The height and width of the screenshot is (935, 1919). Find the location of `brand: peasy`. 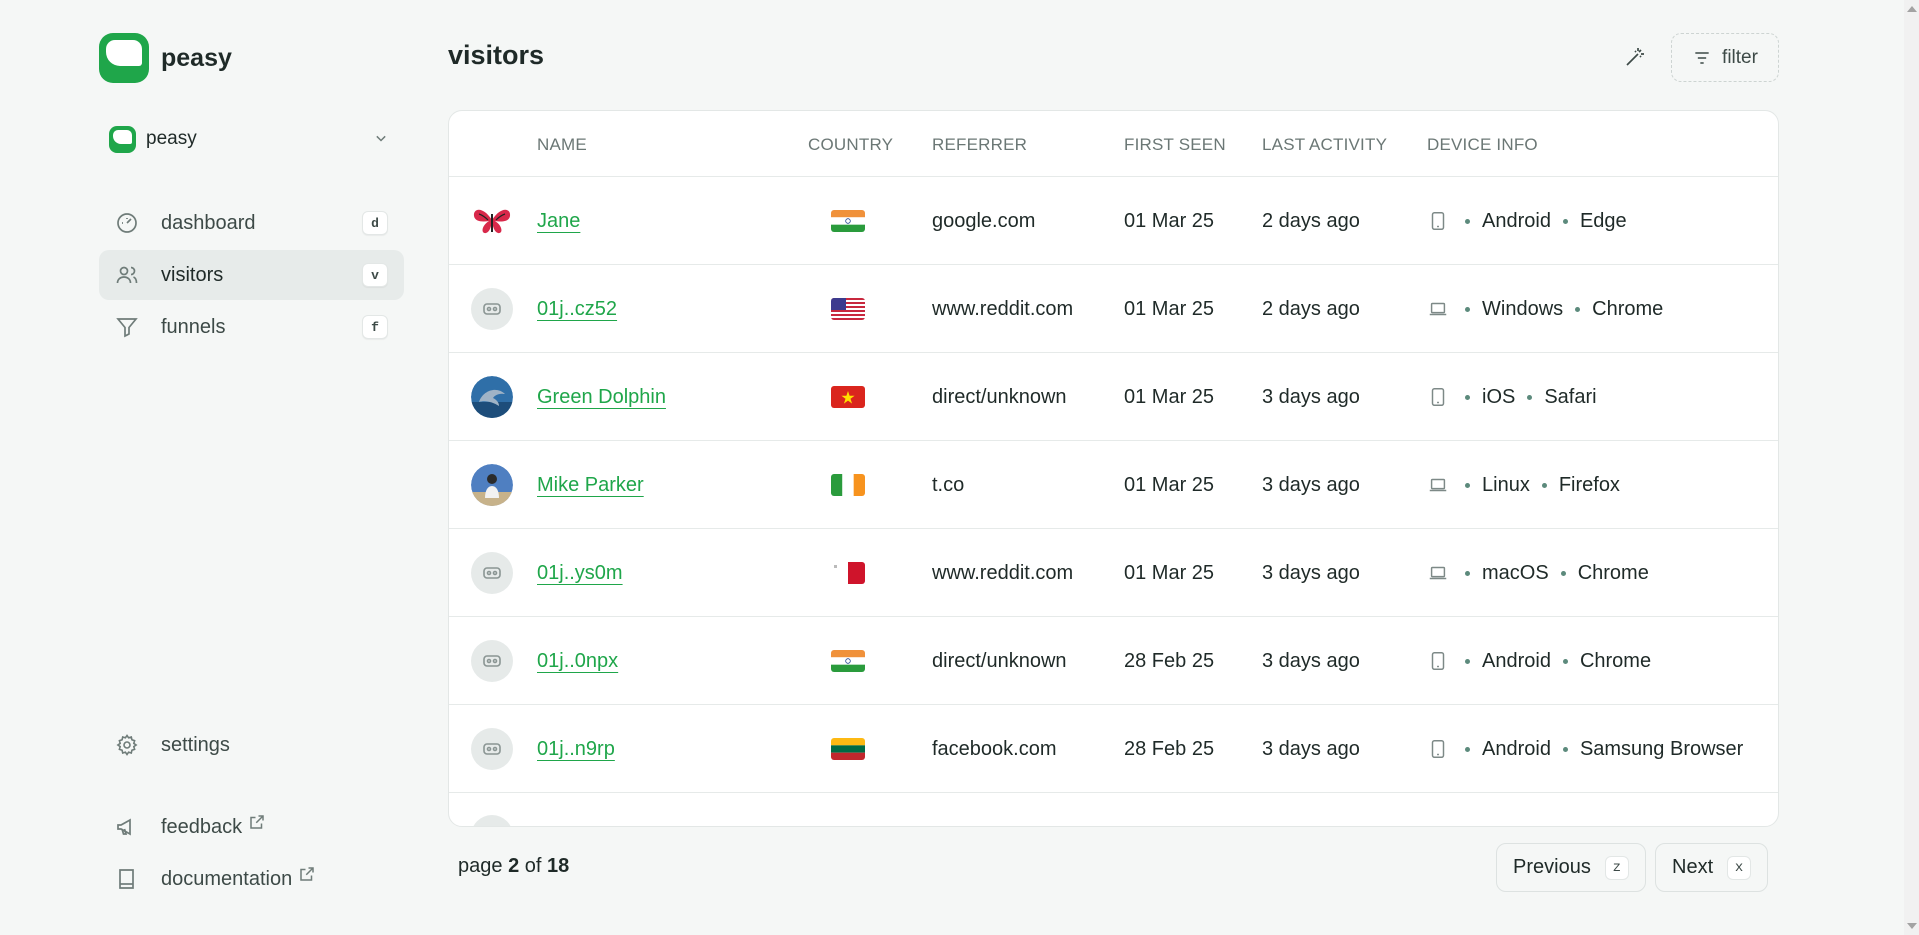

brand: peasy is located at coordinates (165, 58).